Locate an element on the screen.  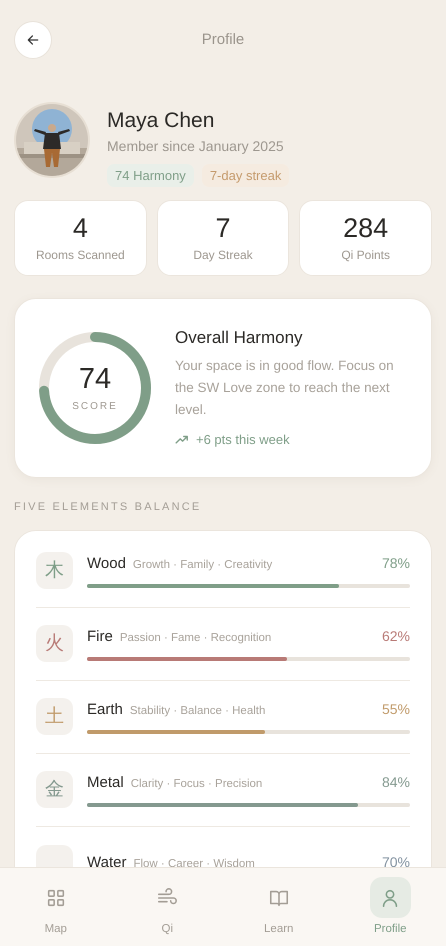
back-button is located at coordinates (33, 40).